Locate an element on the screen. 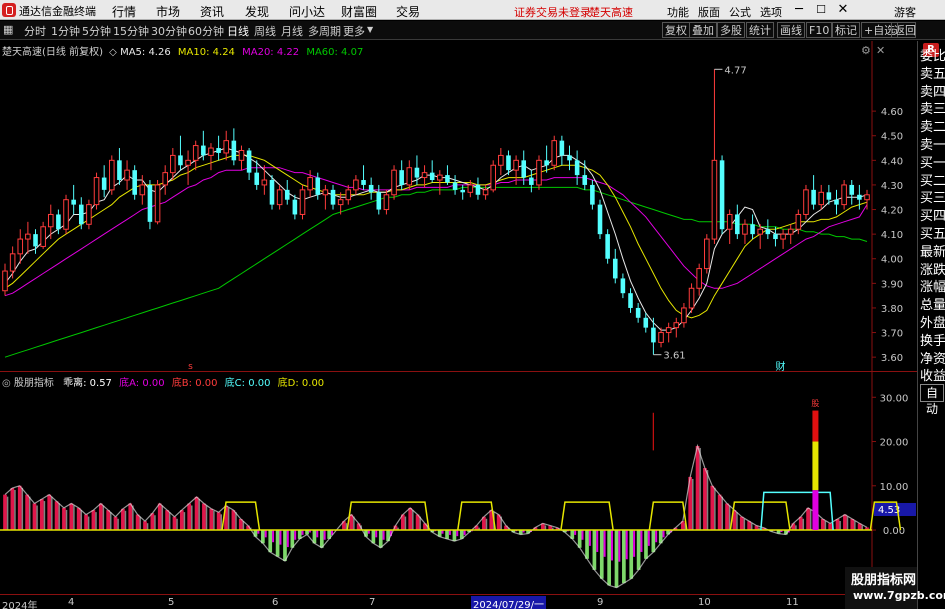  side-tab: 买一 is located at coordinates (932, 163).